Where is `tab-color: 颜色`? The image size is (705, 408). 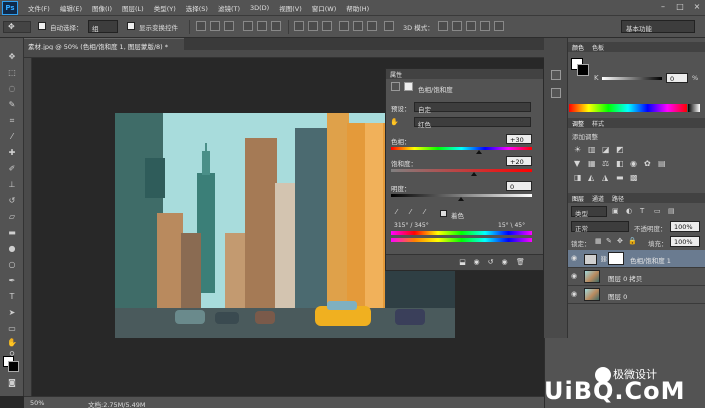 tab-color: 颜色 is located at coordinates (578, 47).